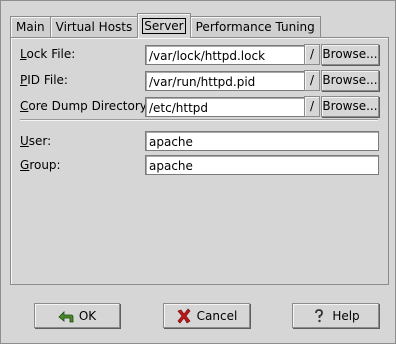  I want to click on tab-main-label: Main, so click(30, 27).